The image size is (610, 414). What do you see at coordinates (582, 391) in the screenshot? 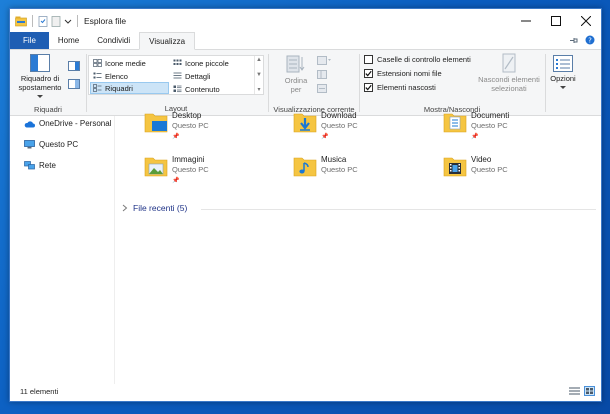
I see `view-switcher` at bounding box center [582, 391].